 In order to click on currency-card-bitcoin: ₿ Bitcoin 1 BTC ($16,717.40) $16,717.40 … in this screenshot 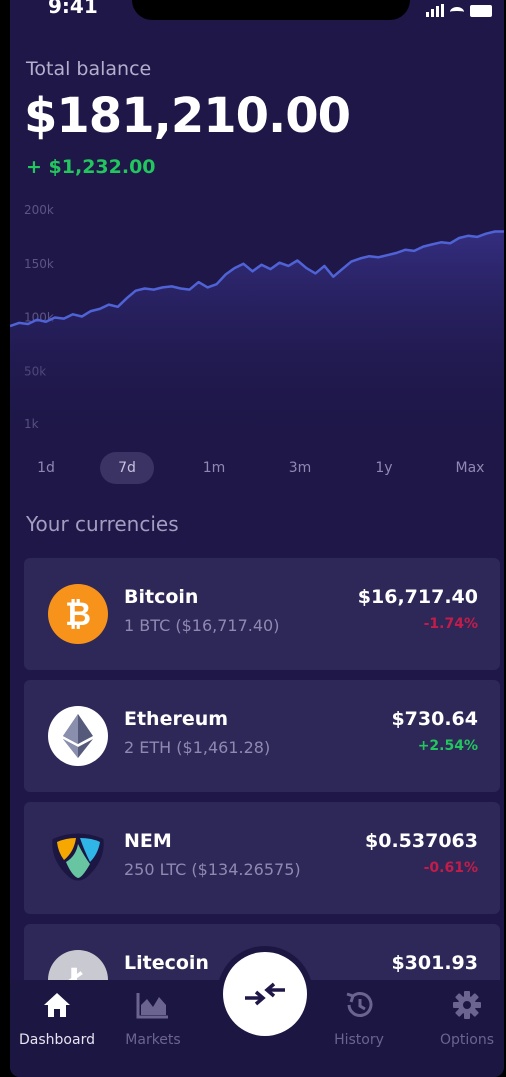, I will do `click(262, 614)`.